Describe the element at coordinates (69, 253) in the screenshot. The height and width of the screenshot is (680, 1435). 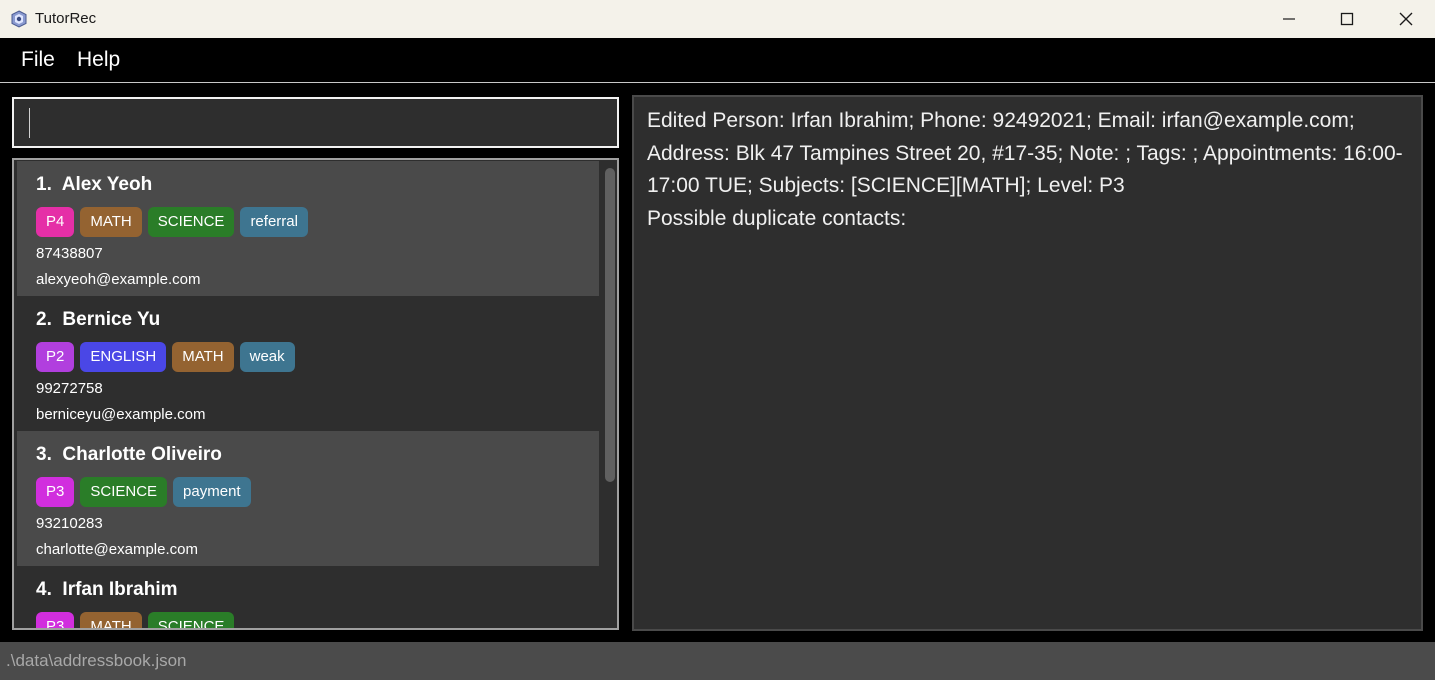
I see `person-phone: 87438807` at that location.